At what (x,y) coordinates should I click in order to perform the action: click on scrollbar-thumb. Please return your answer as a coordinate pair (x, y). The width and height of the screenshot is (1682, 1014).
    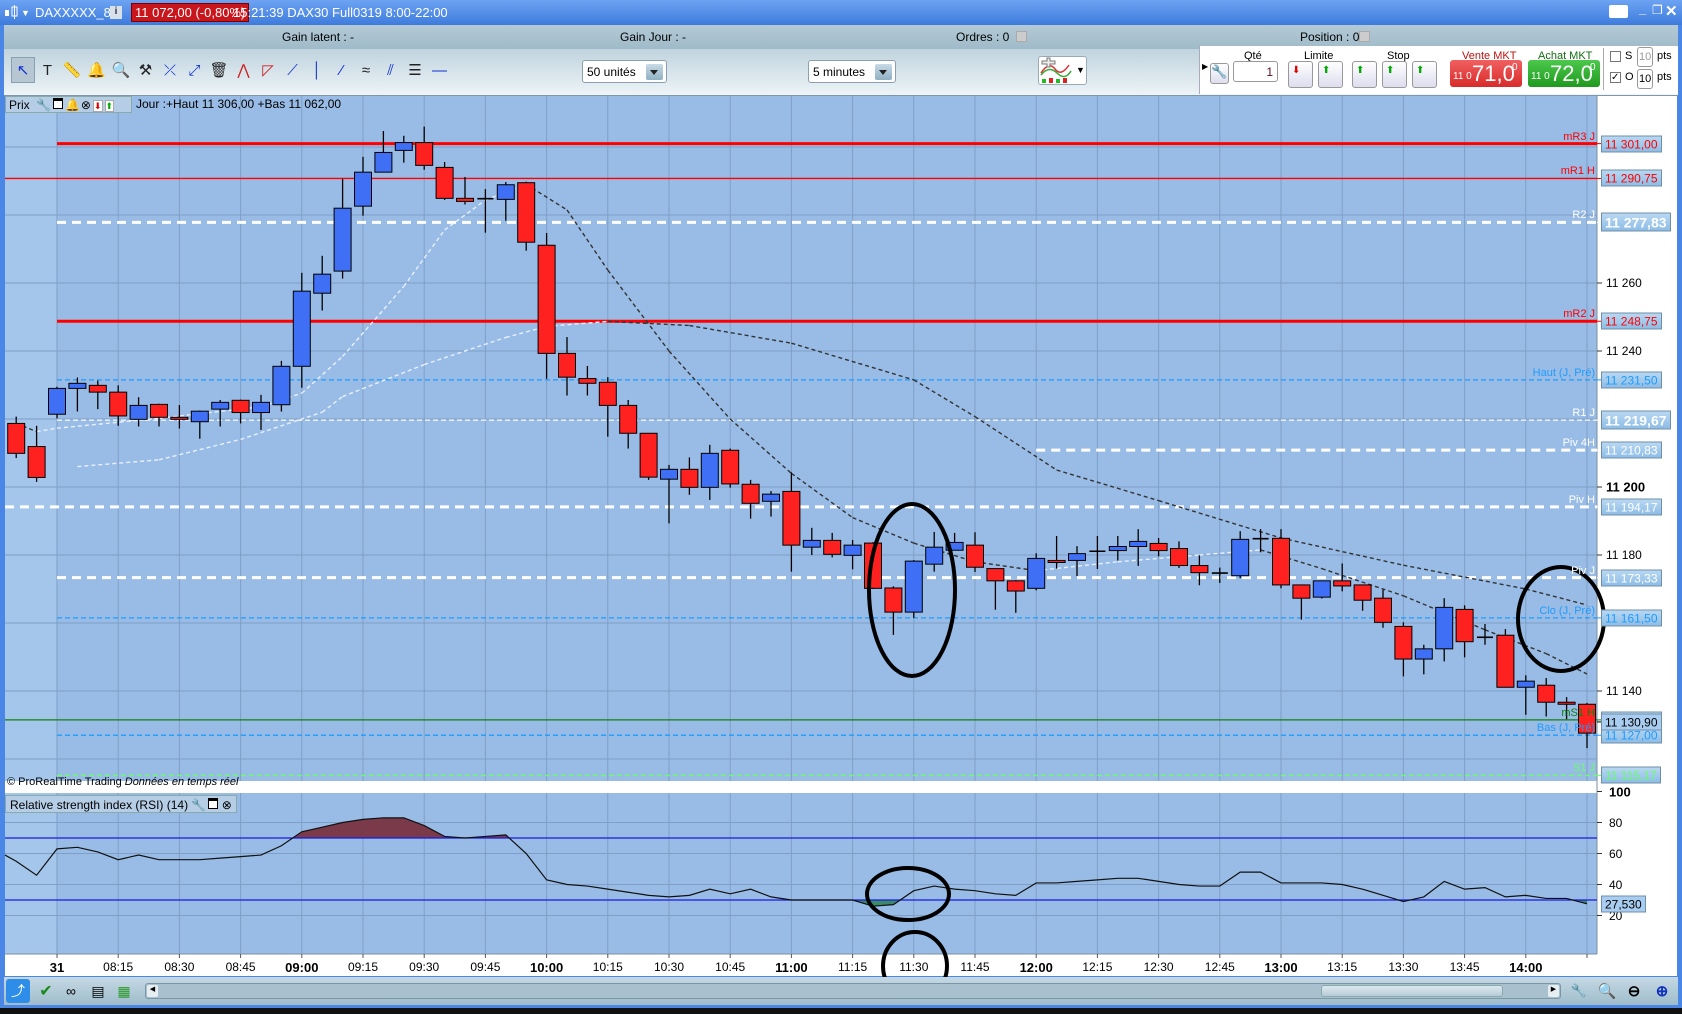
    Looking at the image, I should click on (1412, 991).